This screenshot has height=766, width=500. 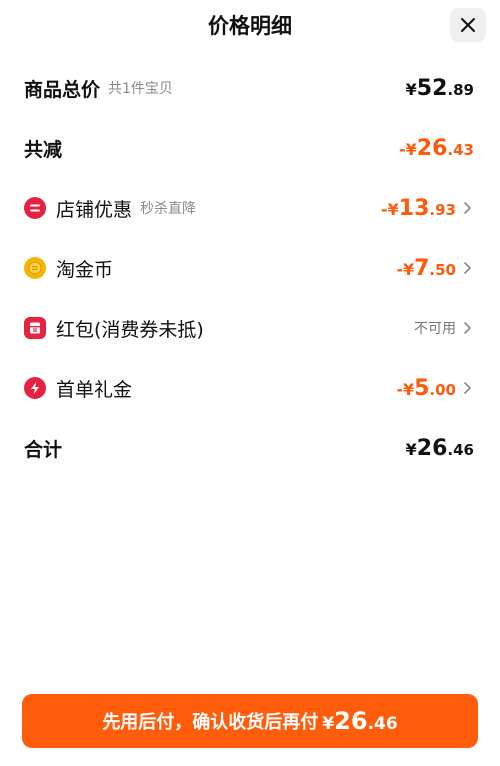 I want to click on price-decimal: .93, so click(x=442, y=209).